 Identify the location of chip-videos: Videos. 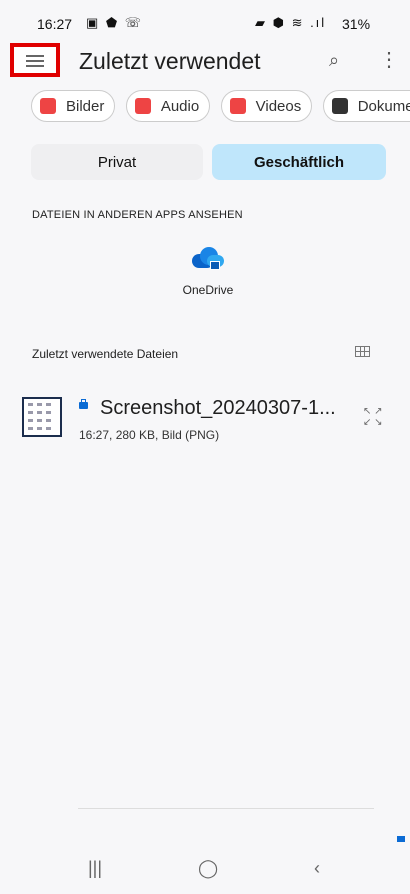
(266, 106).